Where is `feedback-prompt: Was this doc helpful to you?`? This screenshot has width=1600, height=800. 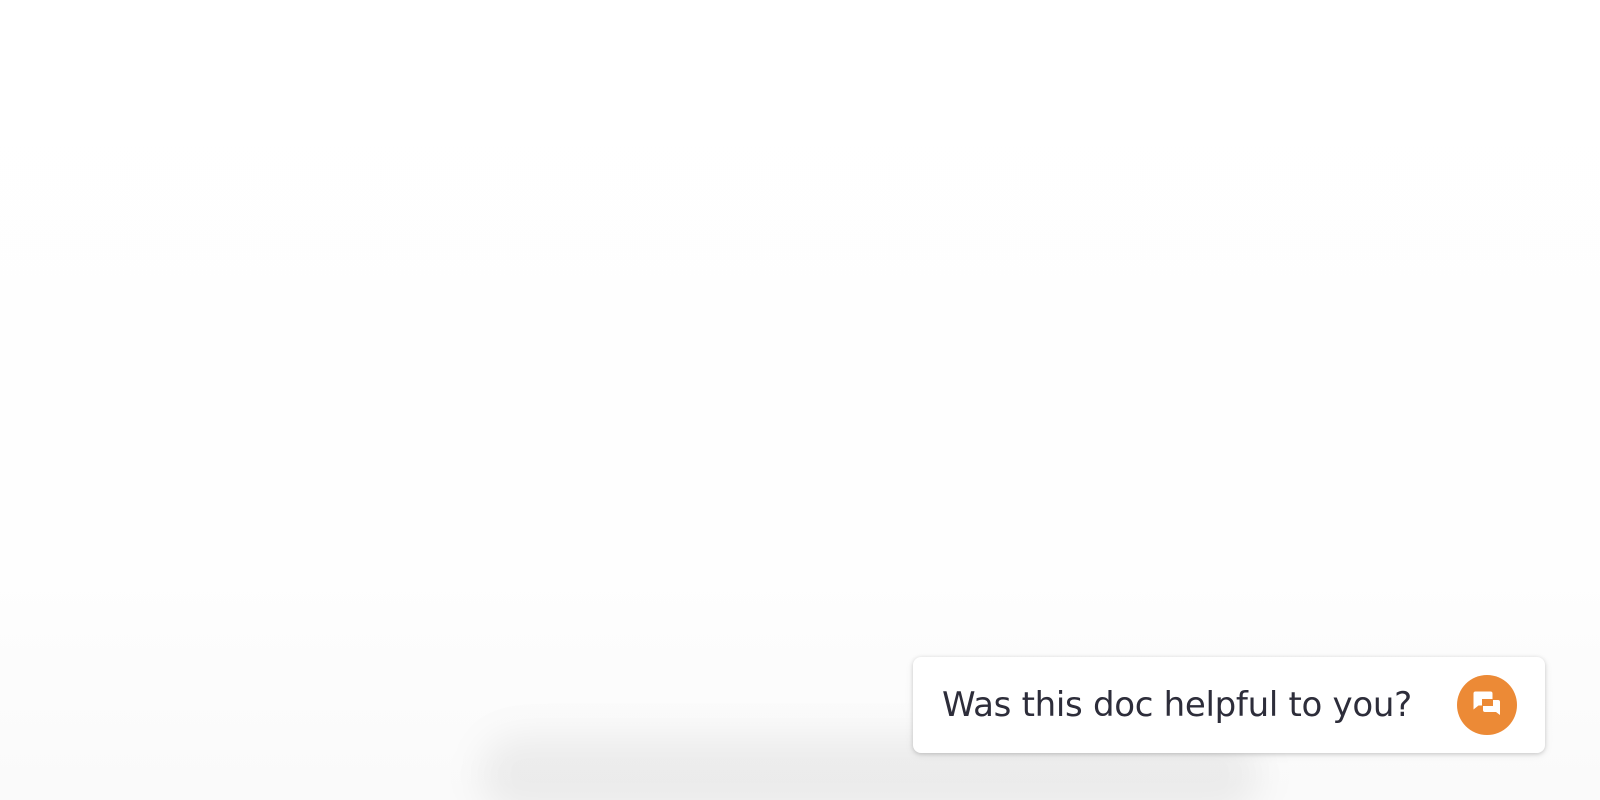
feedback-prompt: Was this doc helpful to you? is located at coordinates (1177, 705).